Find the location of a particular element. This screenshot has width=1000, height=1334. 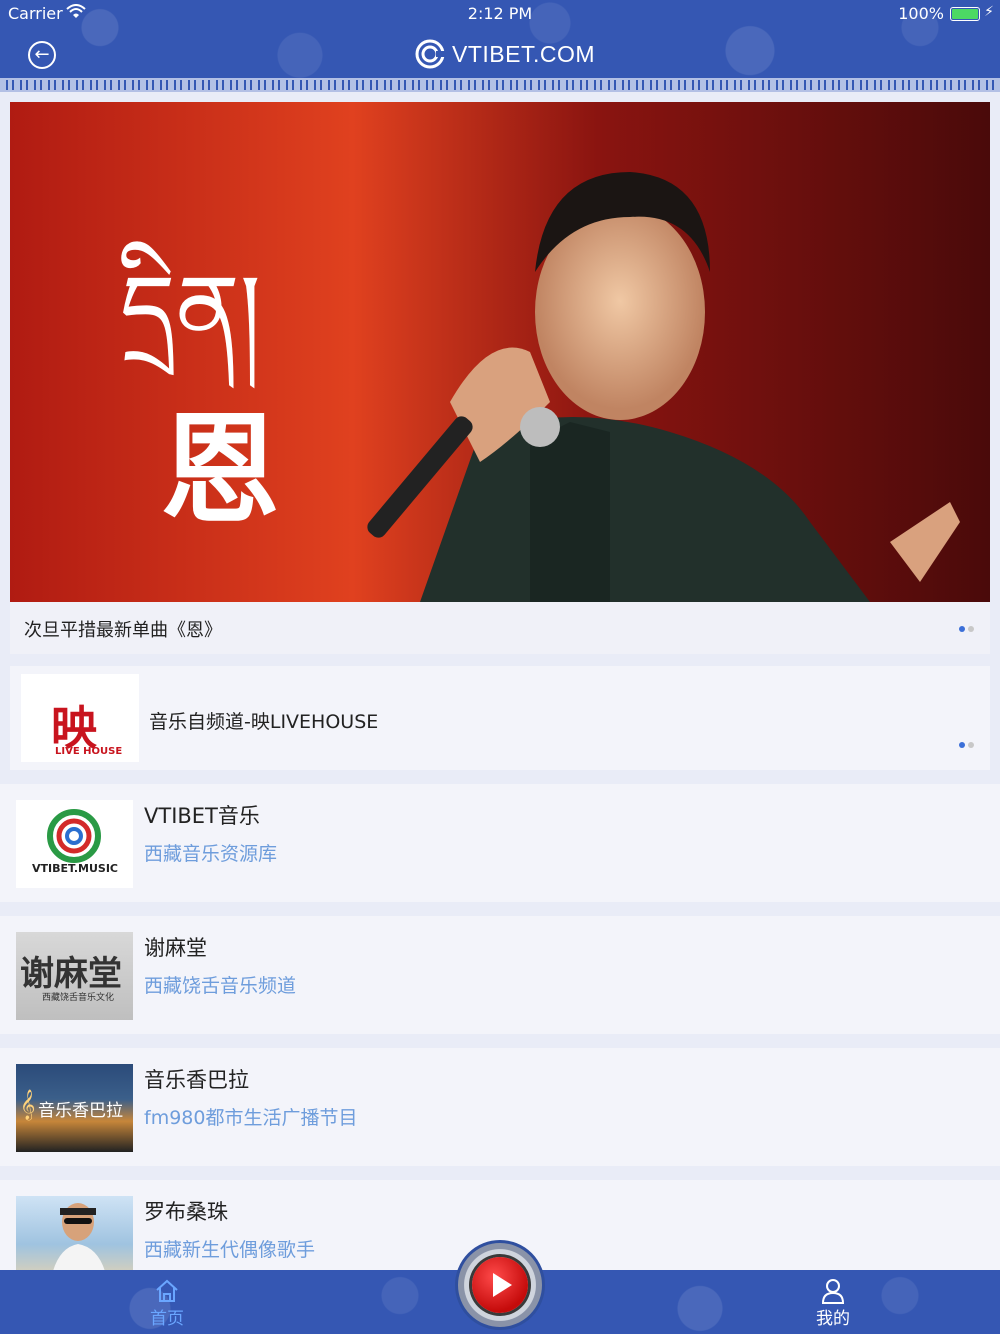

list-item: 谢麻堂 西藏饶舌音乐文化 谢麻堂 西藏饶舌音乐频道 is located at coordinates (500, 975).